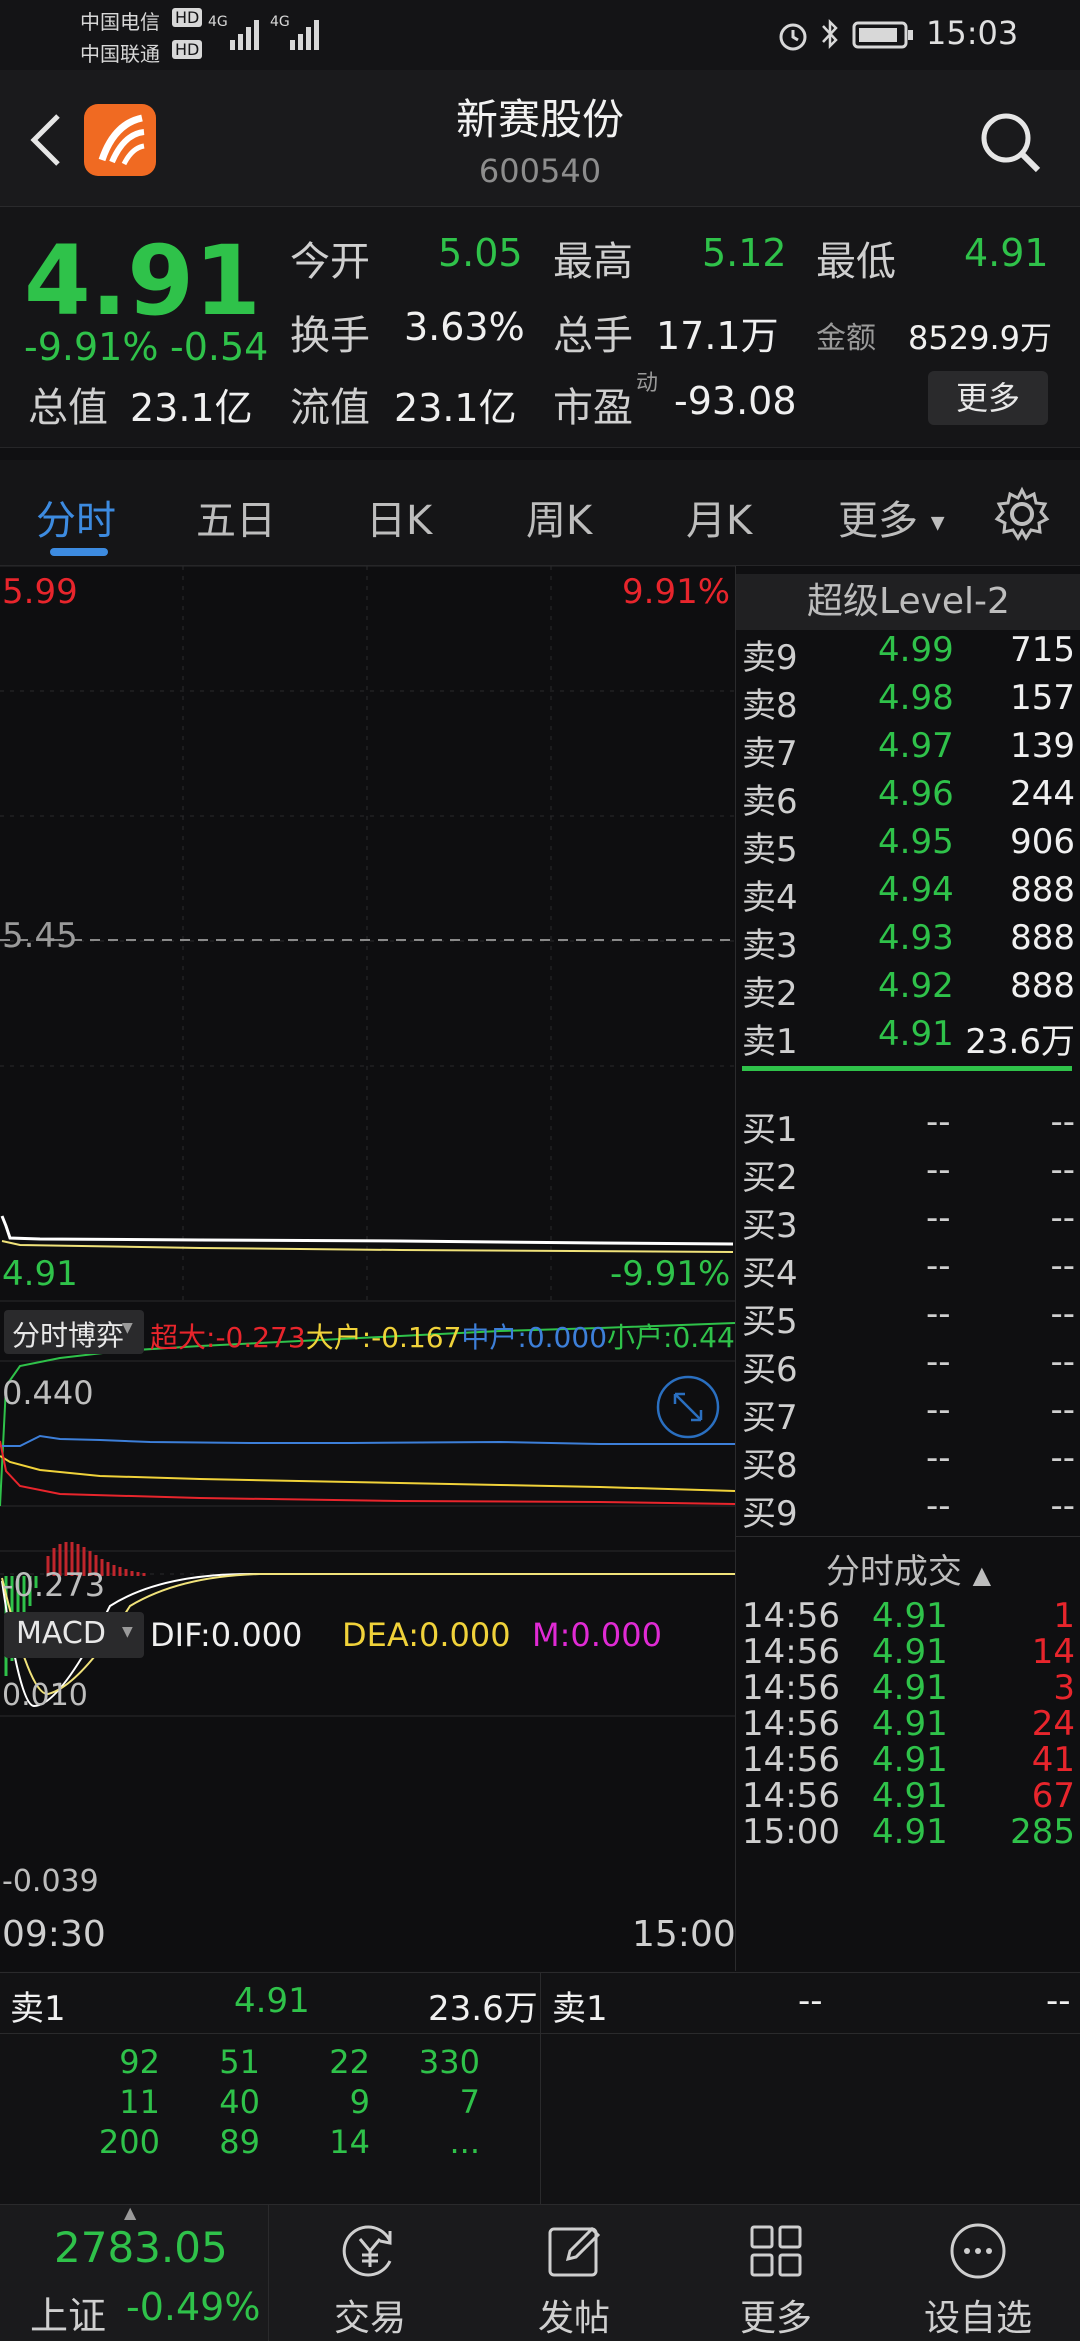  What do you see at coordinates (54, 1585) in the screenshot?
I see `flow-axis-bottom: -0.273` at bounding box center [54, 1585].